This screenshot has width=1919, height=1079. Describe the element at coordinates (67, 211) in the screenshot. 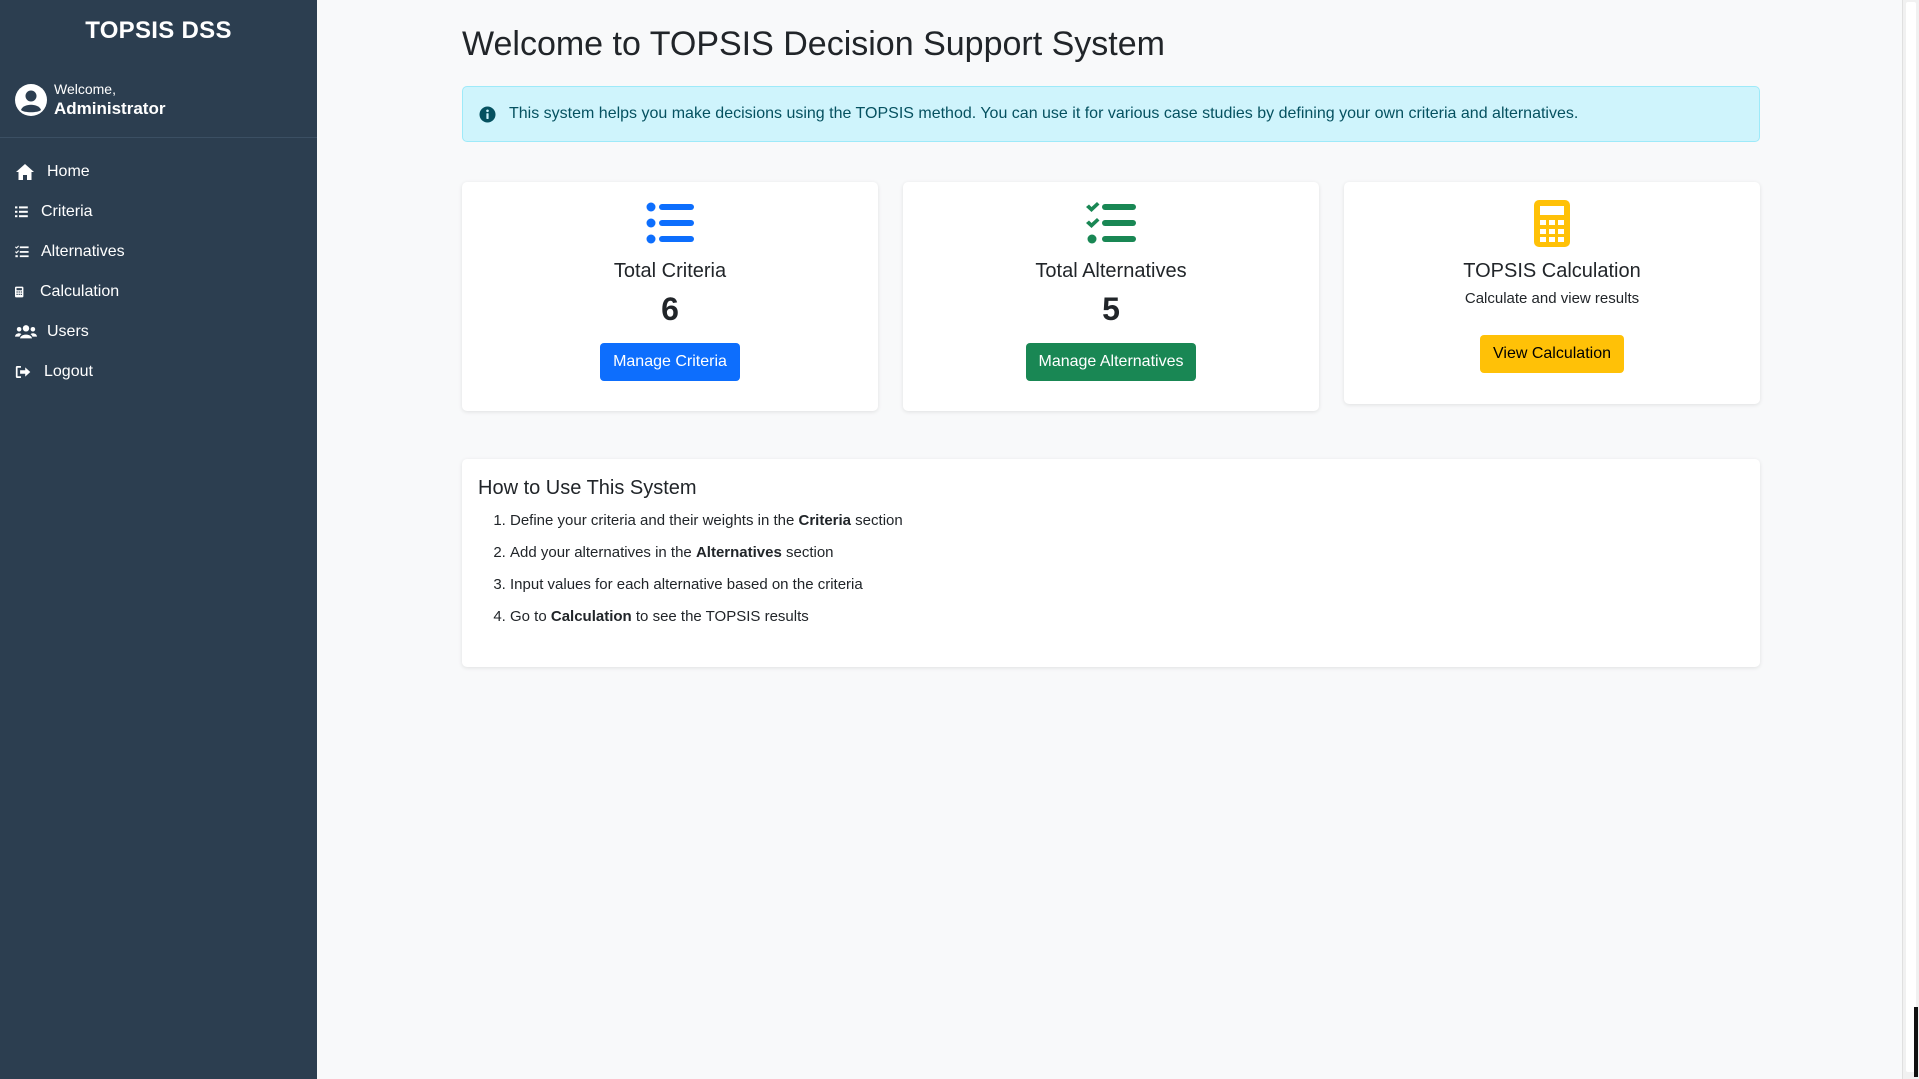

I see `sidebar-item-label: Criteria` at that location.